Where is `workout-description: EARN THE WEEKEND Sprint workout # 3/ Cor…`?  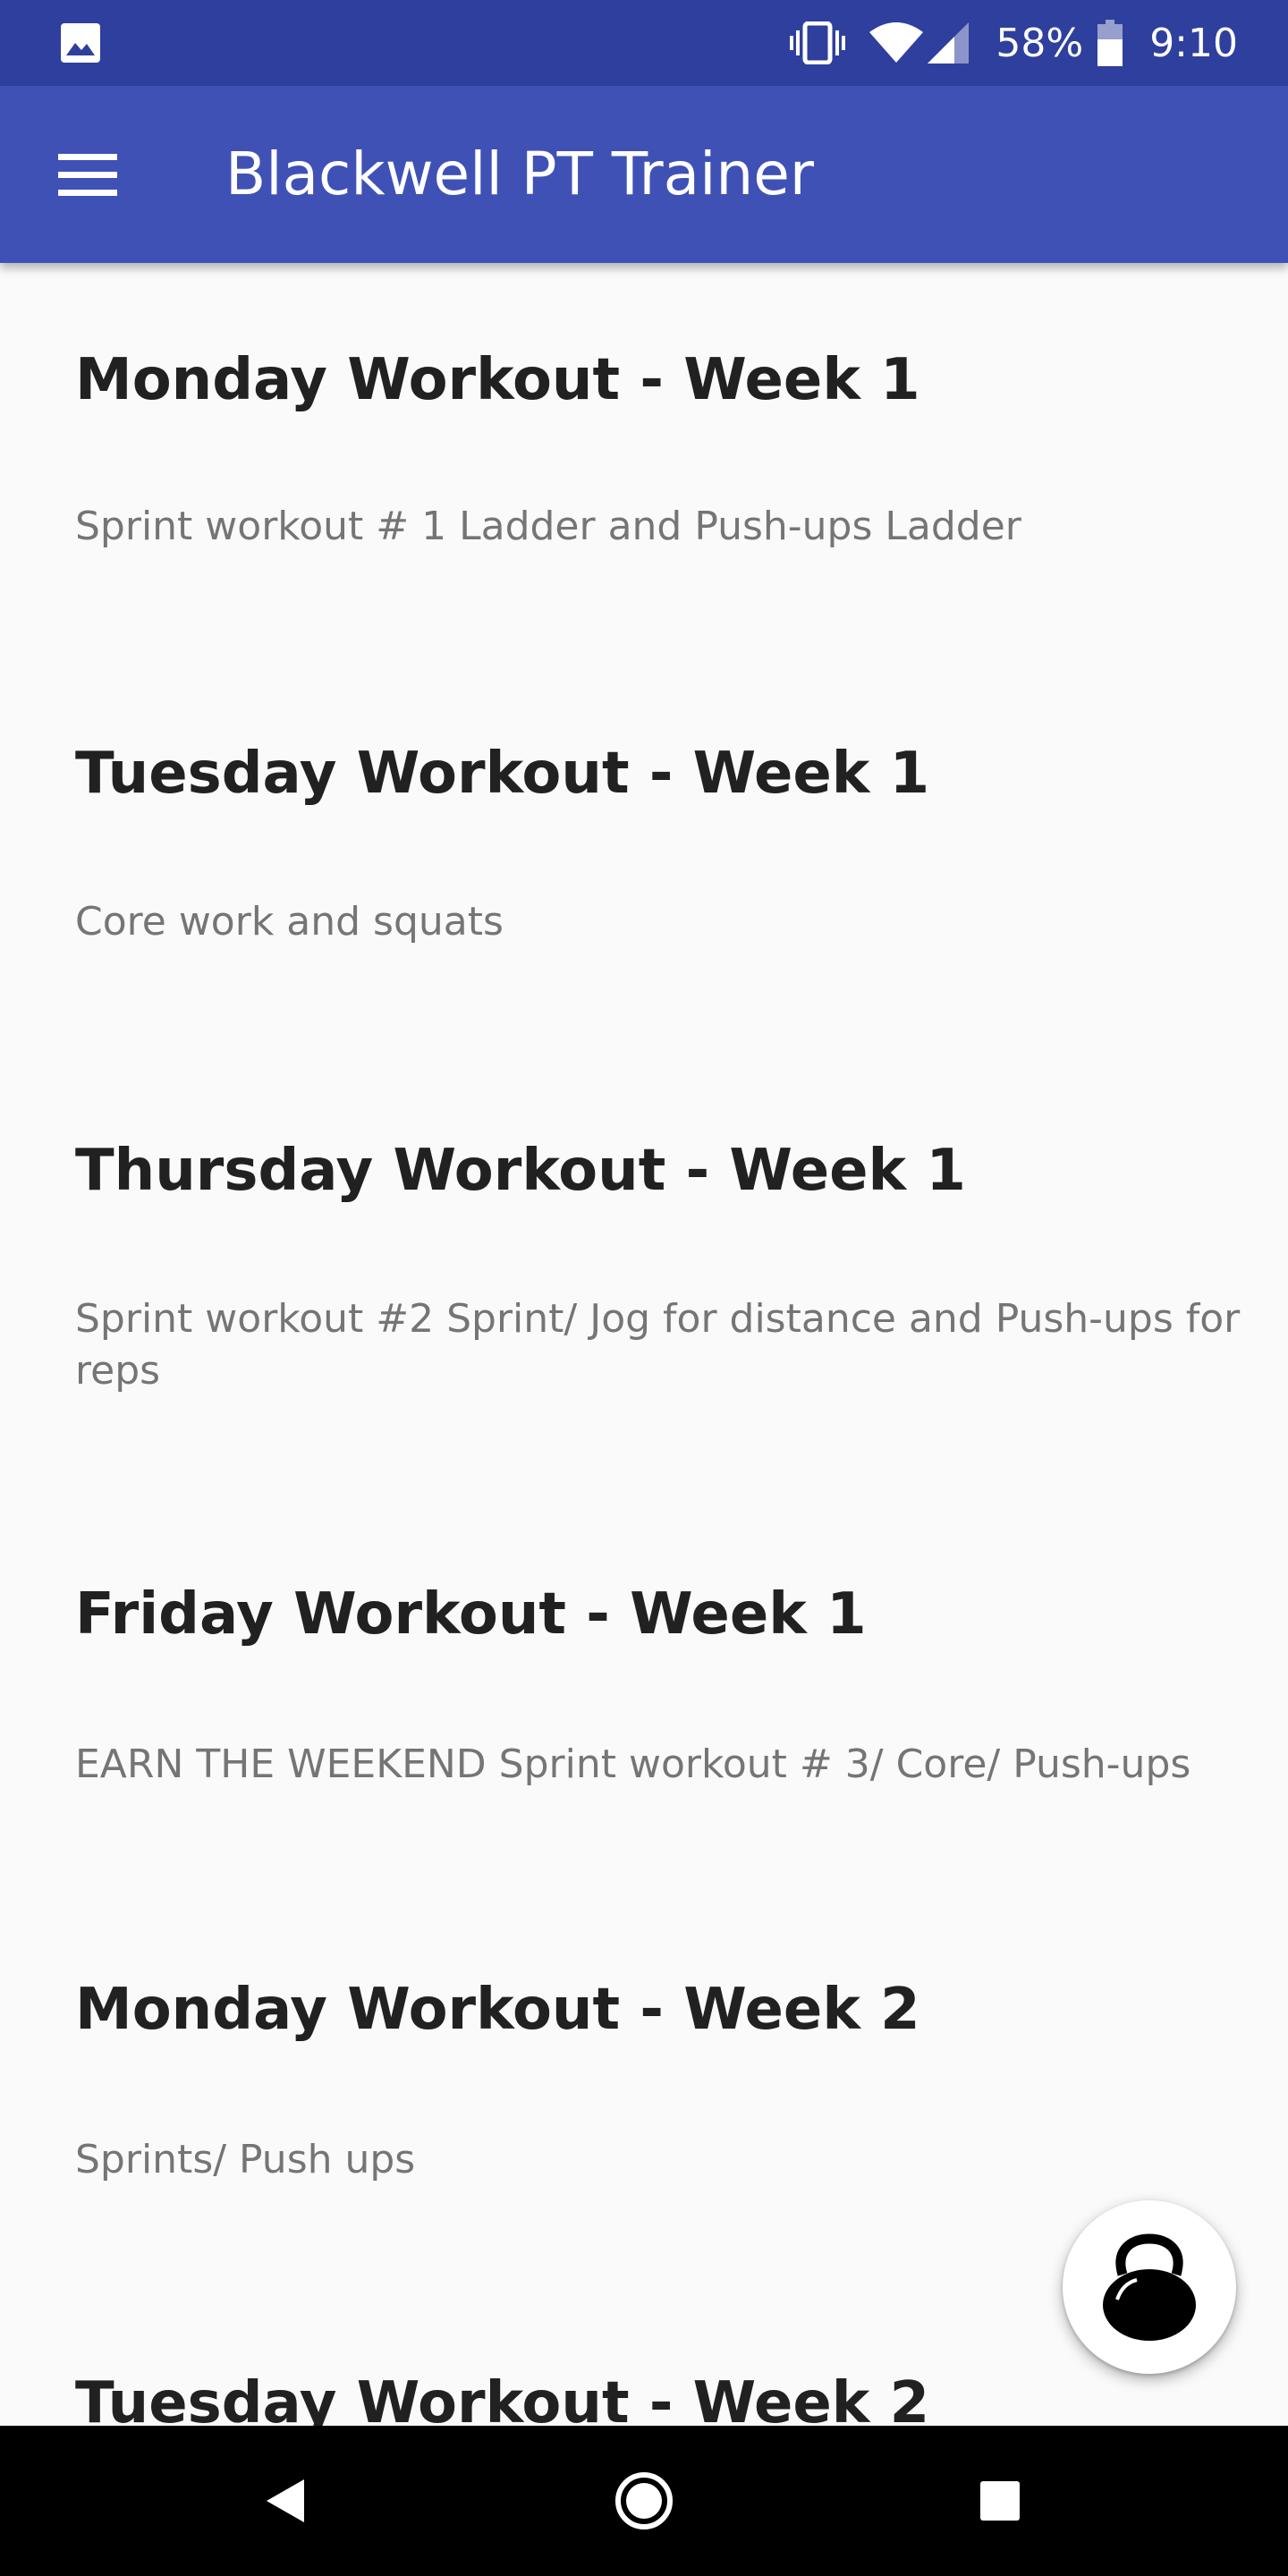 workout-description: EARN THE WEEKEND Sprint workout # 3/ Cor… is located at coordinates (633, 1764).